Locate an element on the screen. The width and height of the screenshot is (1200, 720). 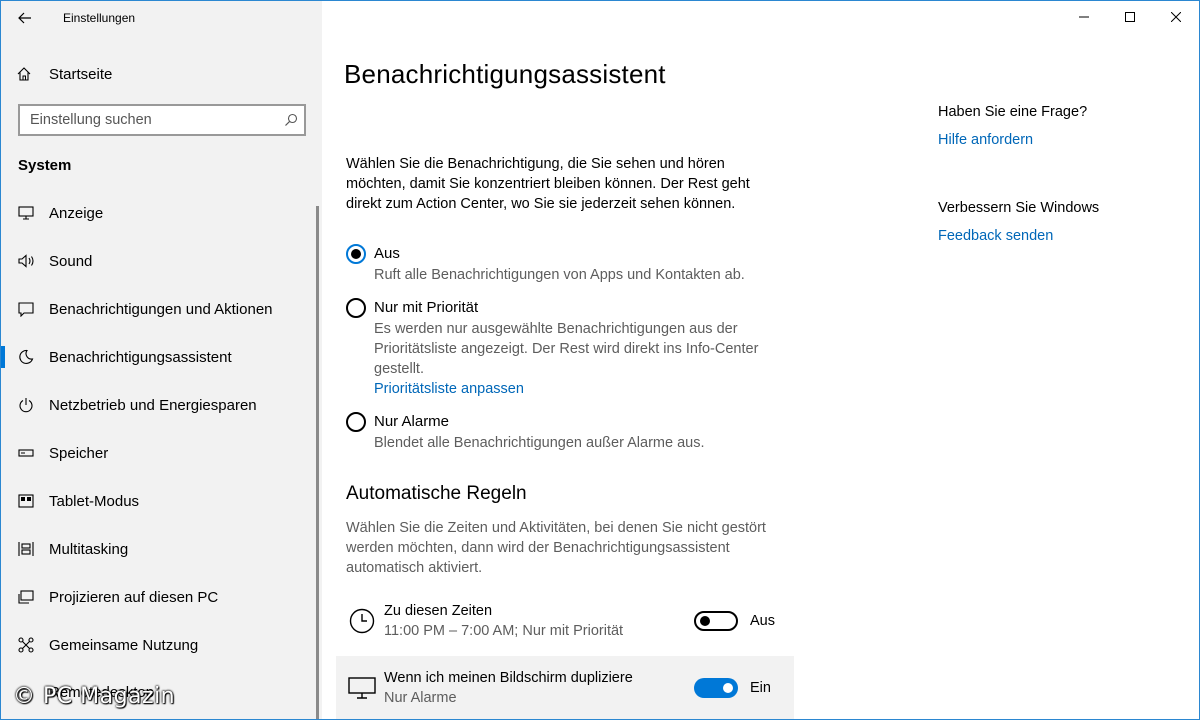
sidebar-item-label: Sound is located at coordinates (71, 261).